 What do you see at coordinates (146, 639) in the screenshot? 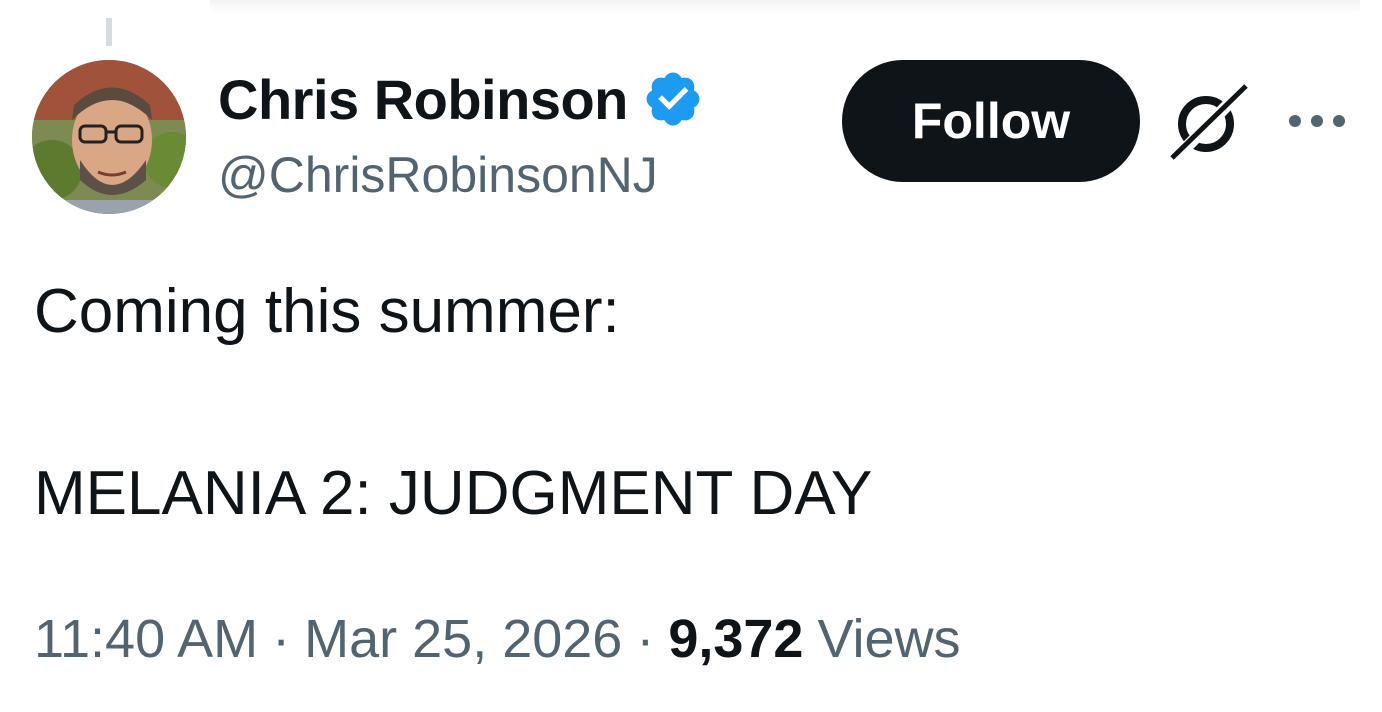
I see `tweet-time: 11:40 AM` at bounding box center [146, 639].